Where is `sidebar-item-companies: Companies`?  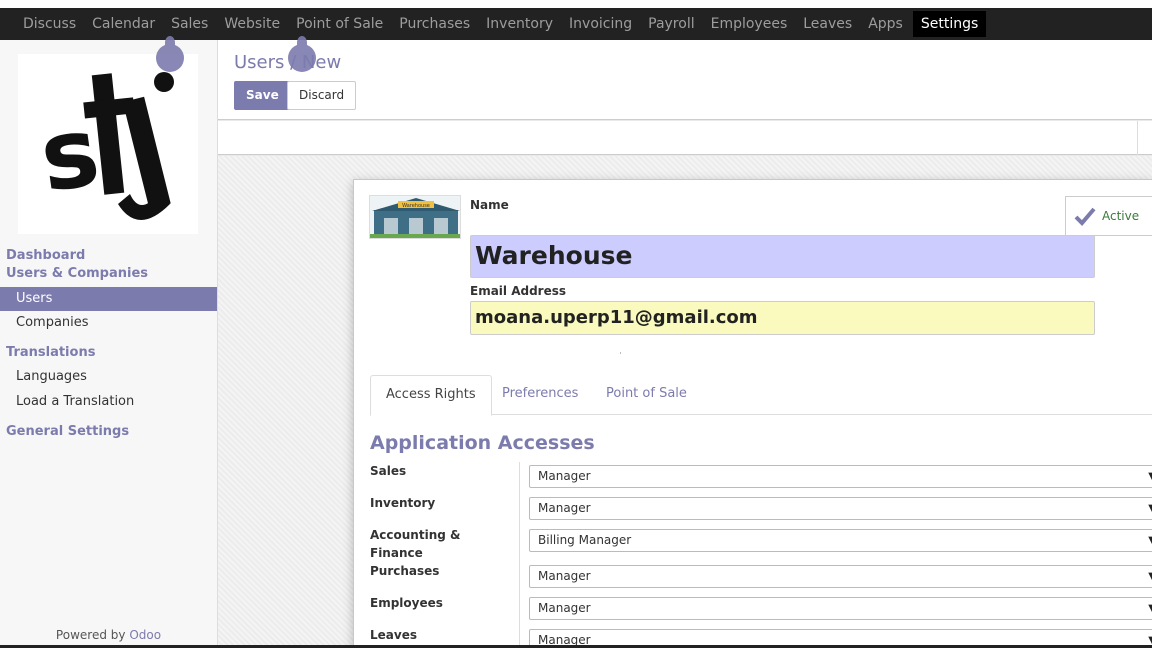
sidebar-item-companies: Companies is located at coordinates (108, 323).